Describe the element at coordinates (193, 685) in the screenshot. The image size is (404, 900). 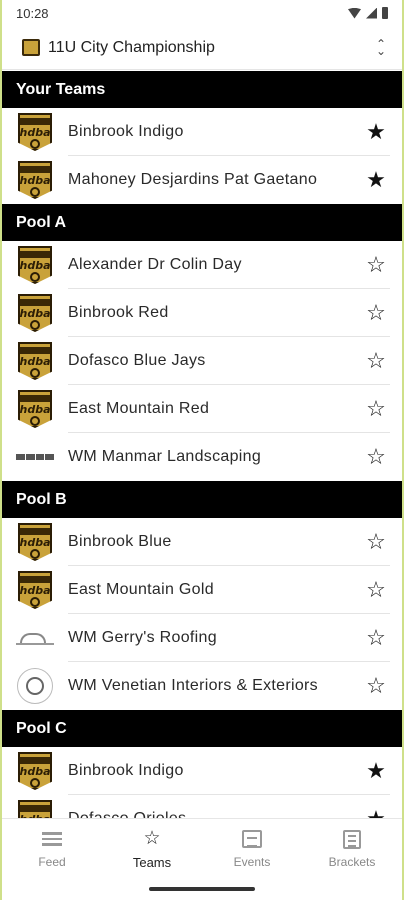
I see `team-name: WM Venetian Interiors & Exteriors` at that location.